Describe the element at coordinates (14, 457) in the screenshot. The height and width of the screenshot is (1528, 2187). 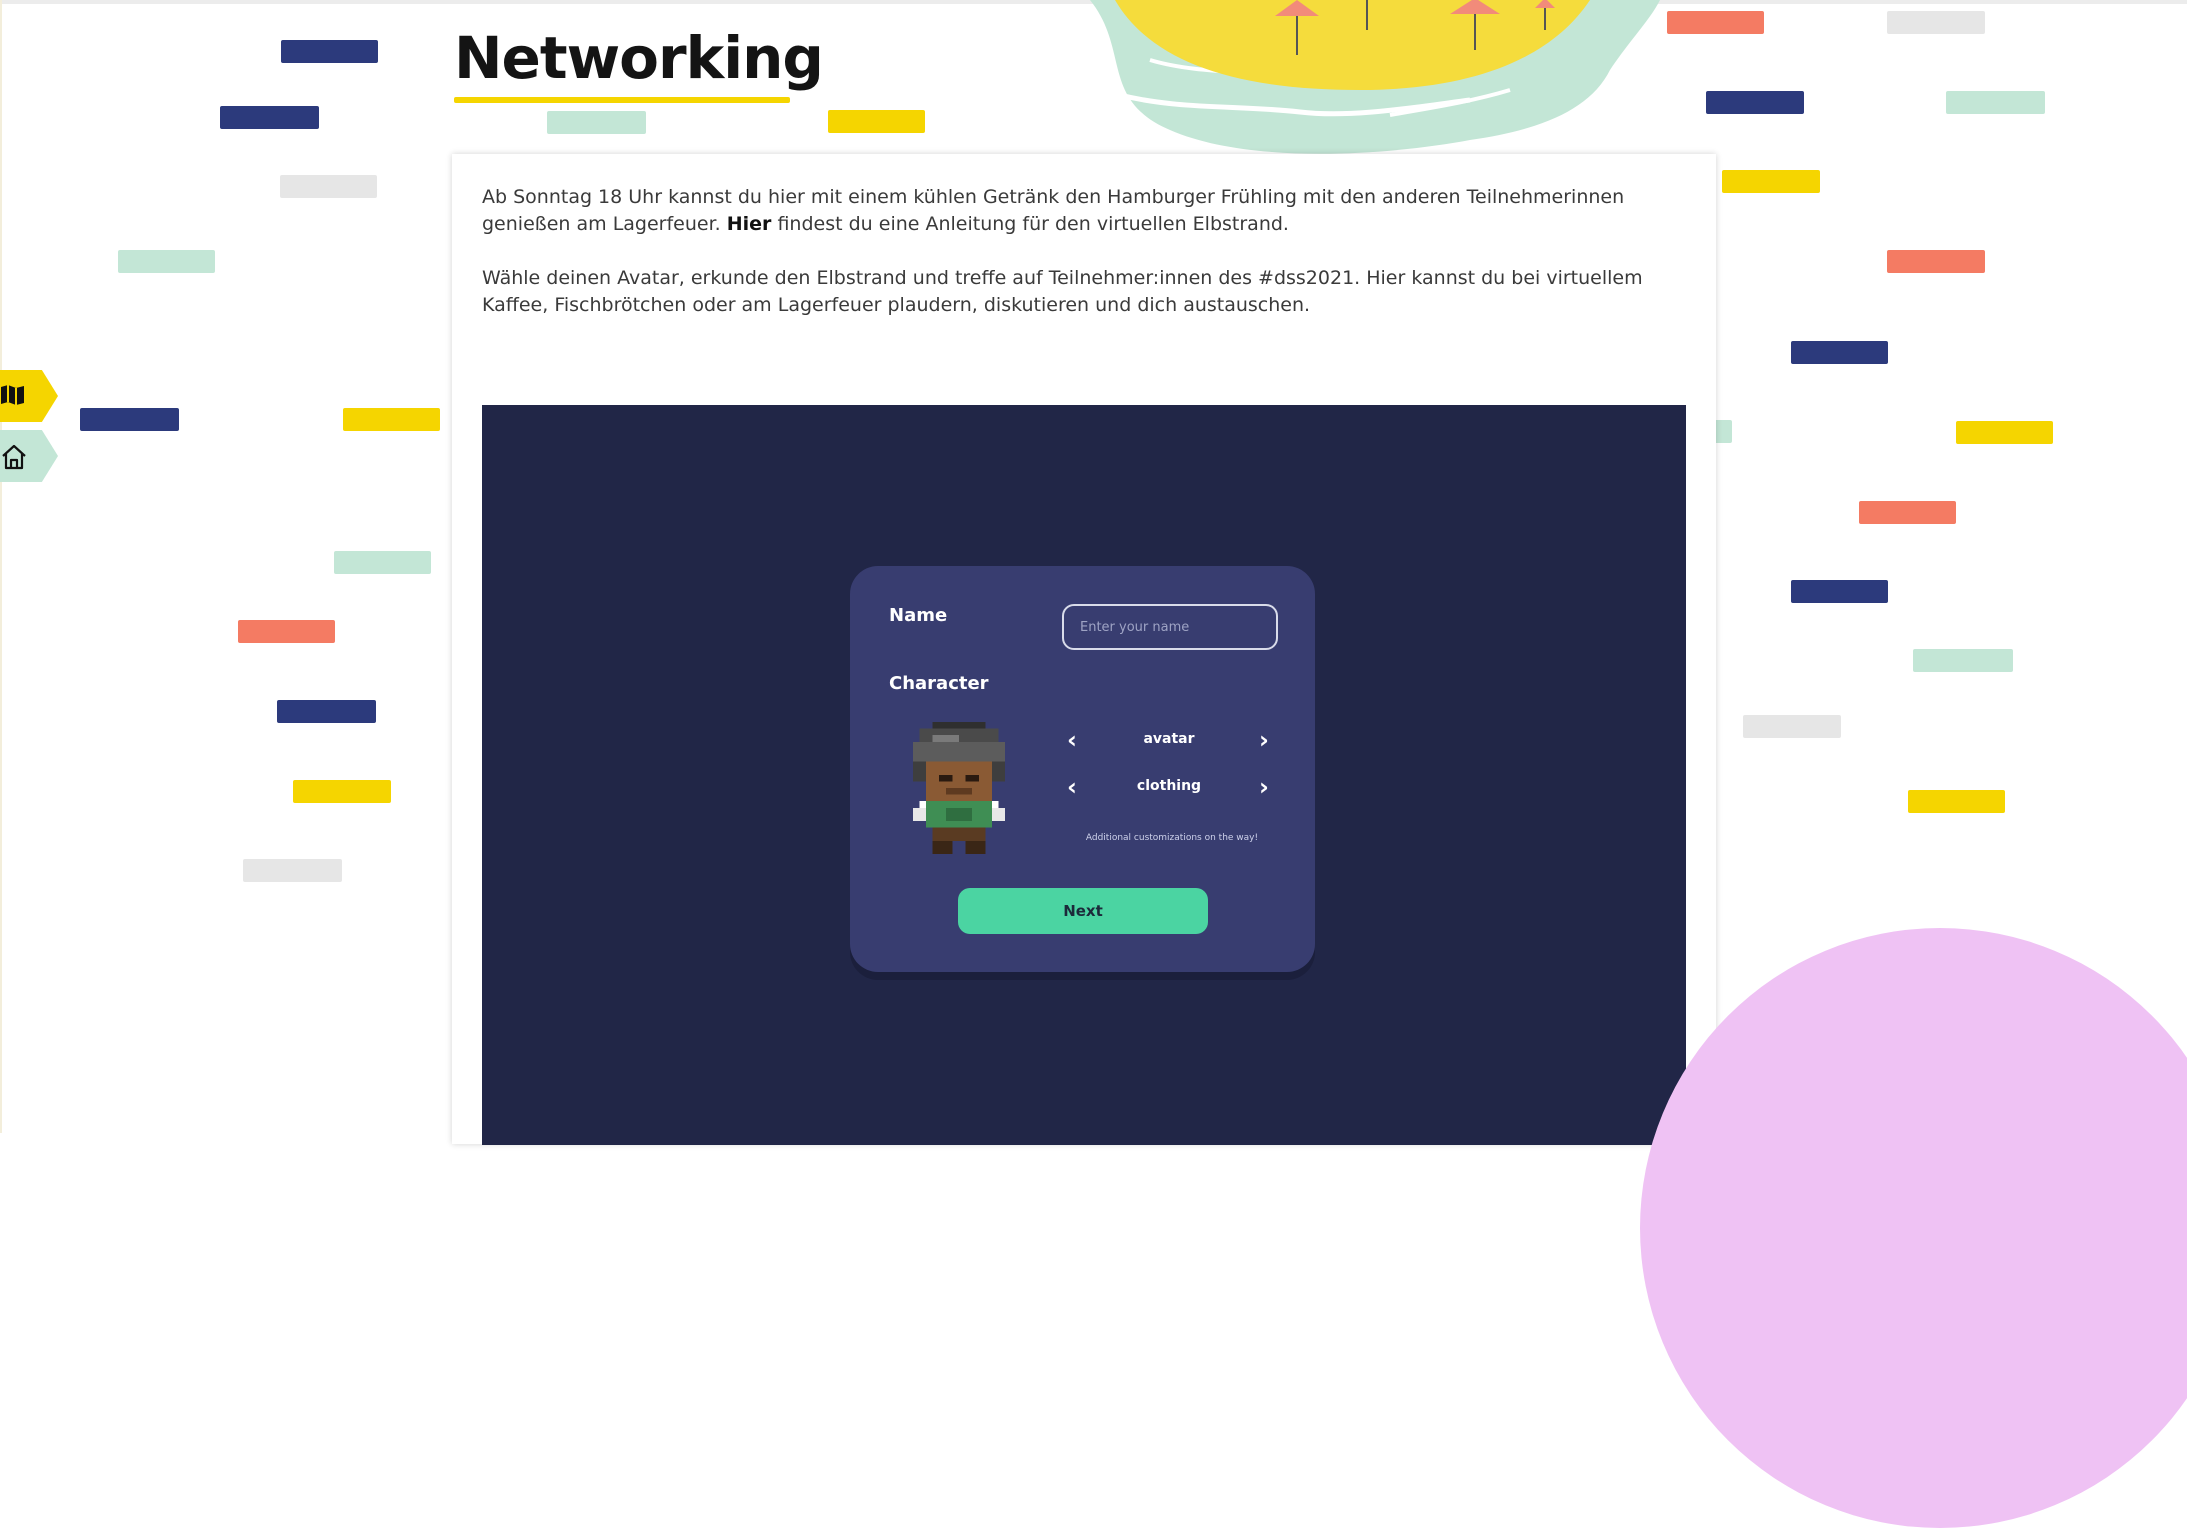
I see `home-icon` at that location.